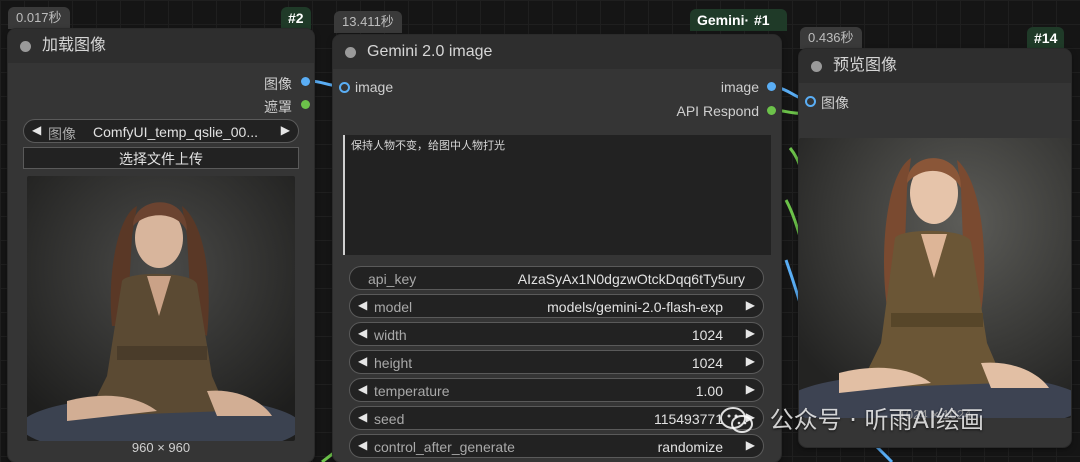  Describe the element at coordinates (278, 107) in the screenshot. I see `output-mask-label: 遮罩` at that location.